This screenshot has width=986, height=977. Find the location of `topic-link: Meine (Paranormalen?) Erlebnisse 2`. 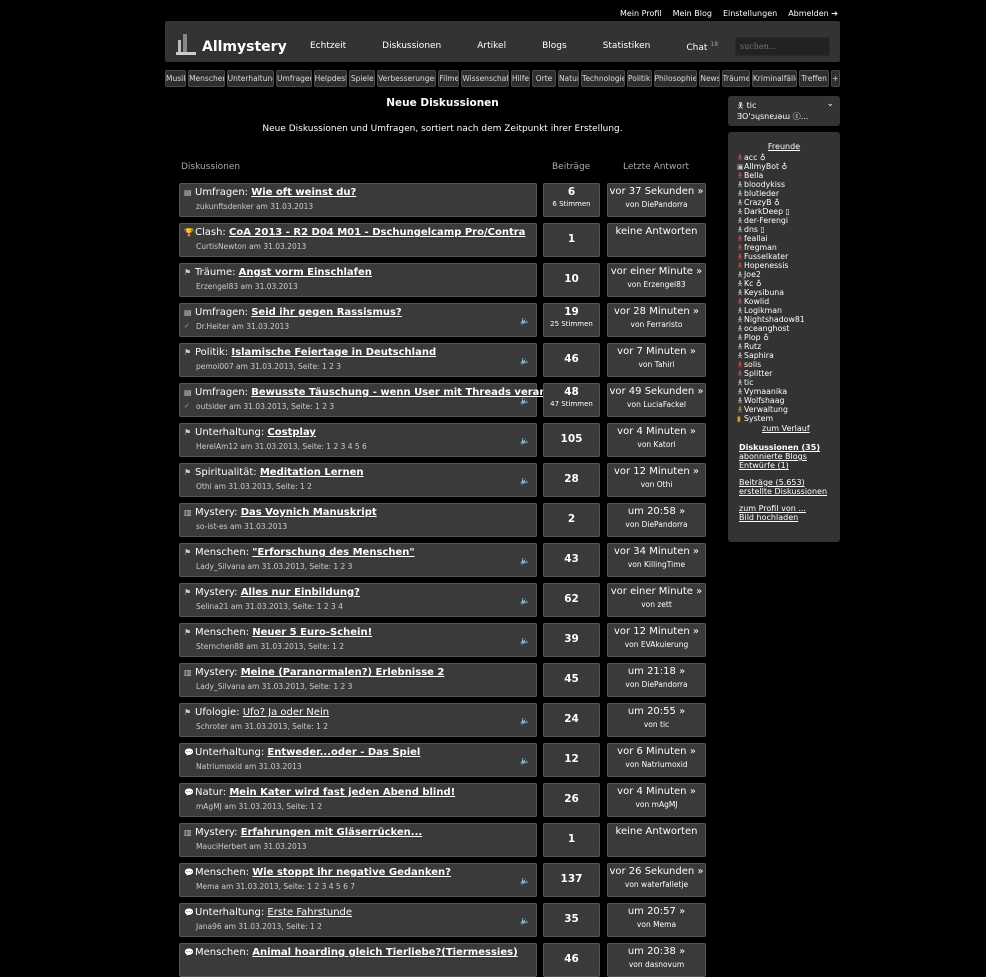

topic-link: Meine (Paranormalen?) Erlebnisse 2 is located at coordinates (343, 672).